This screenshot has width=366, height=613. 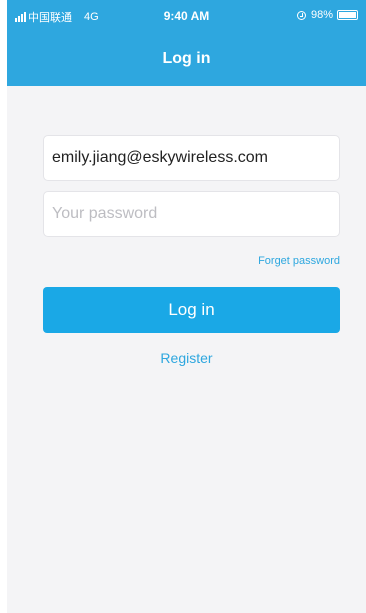 What do you see at coordinates (191, 158) in the screenshot?
I see `email-field` at bounding box center [191, 158].